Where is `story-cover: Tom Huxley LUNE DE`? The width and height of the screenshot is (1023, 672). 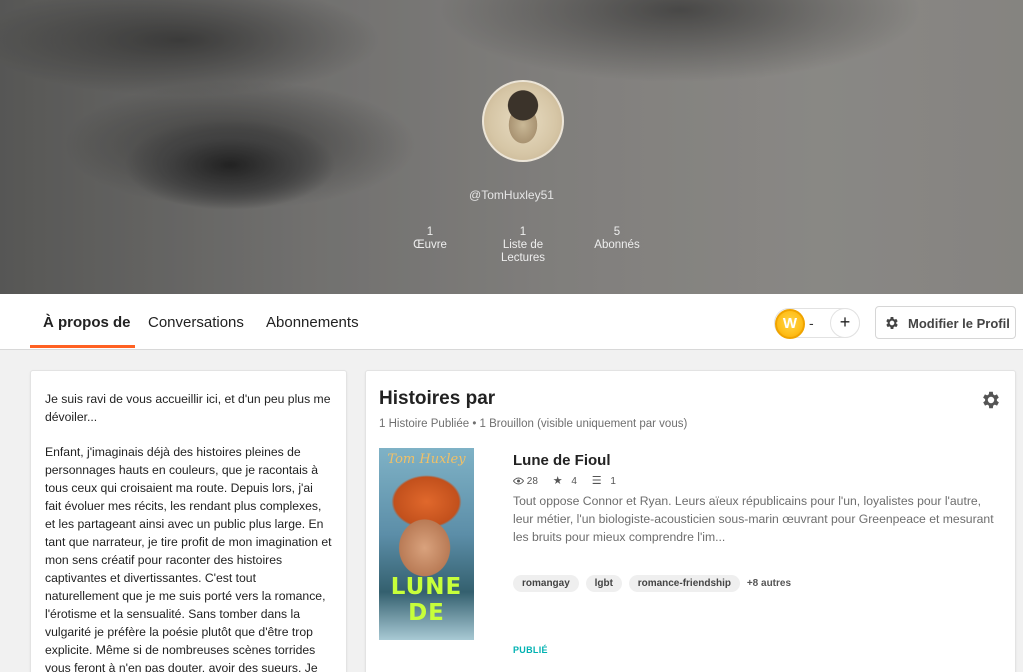
story-cover: Tom Huxley LUNE DE is located at coordinates (426, 544).